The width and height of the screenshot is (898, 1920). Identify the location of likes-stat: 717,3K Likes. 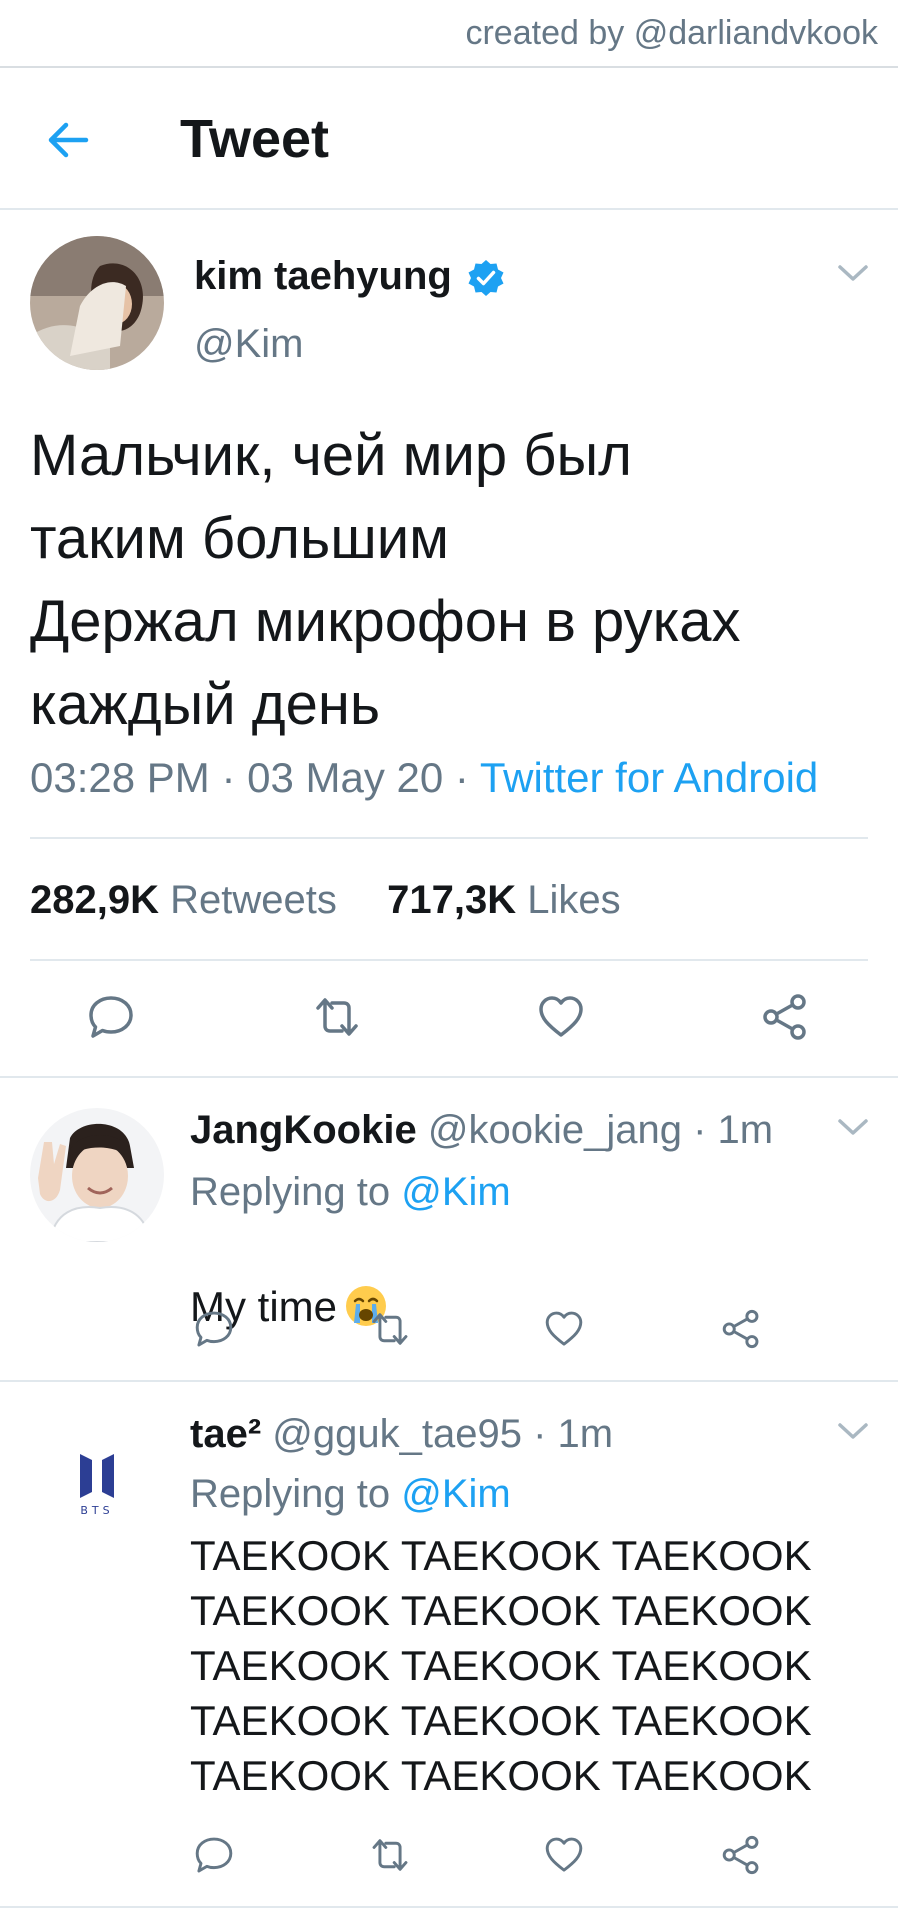
(504, 900).